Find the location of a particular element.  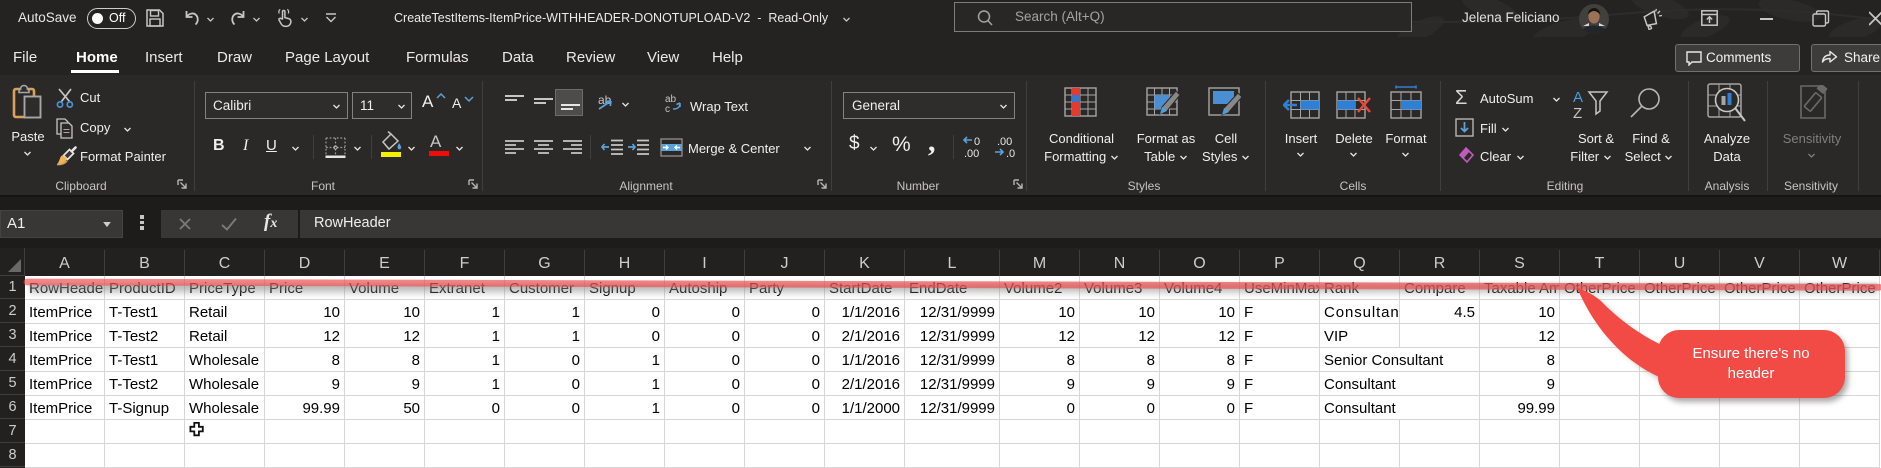

svg-text: A is located at coordinates (1578, 97).